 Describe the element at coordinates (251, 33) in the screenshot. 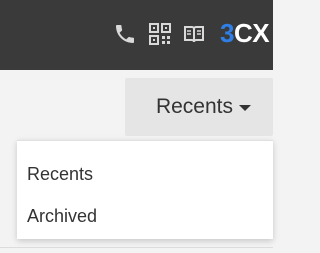

I see `brand-text: CX` at that location.